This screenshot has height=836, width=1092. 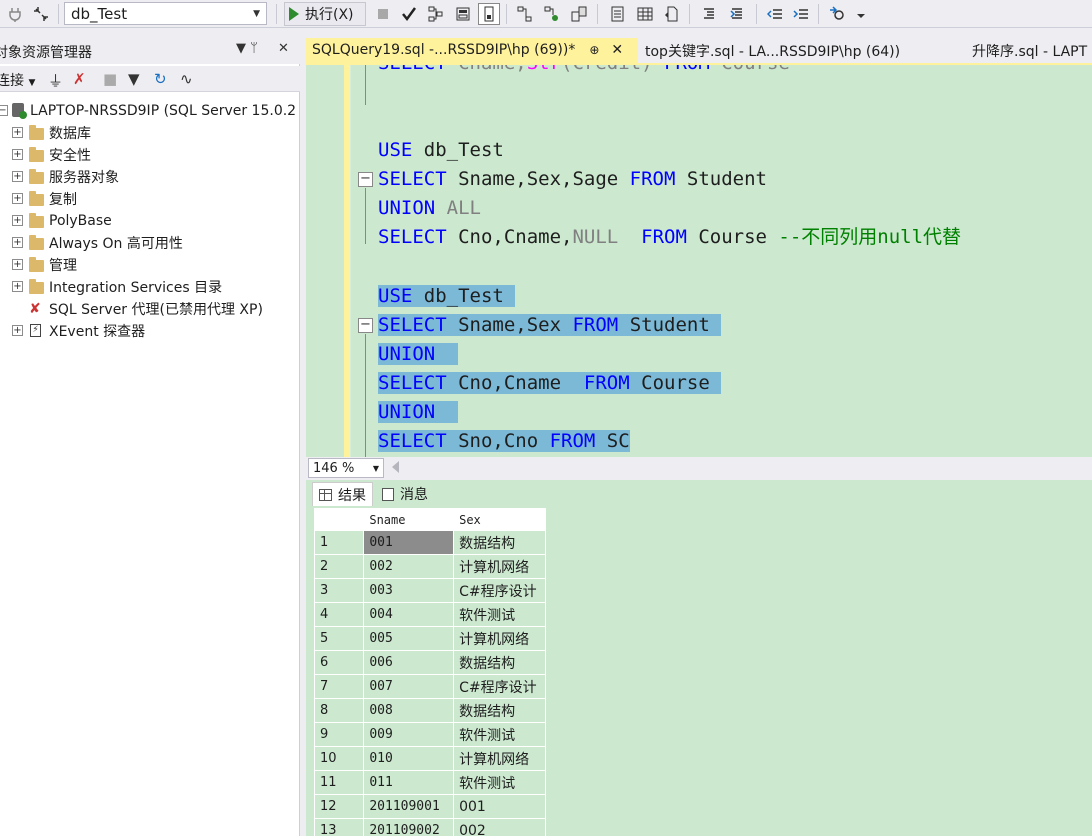 I want to click on include-plan-icon, so click(x=525, y=14).